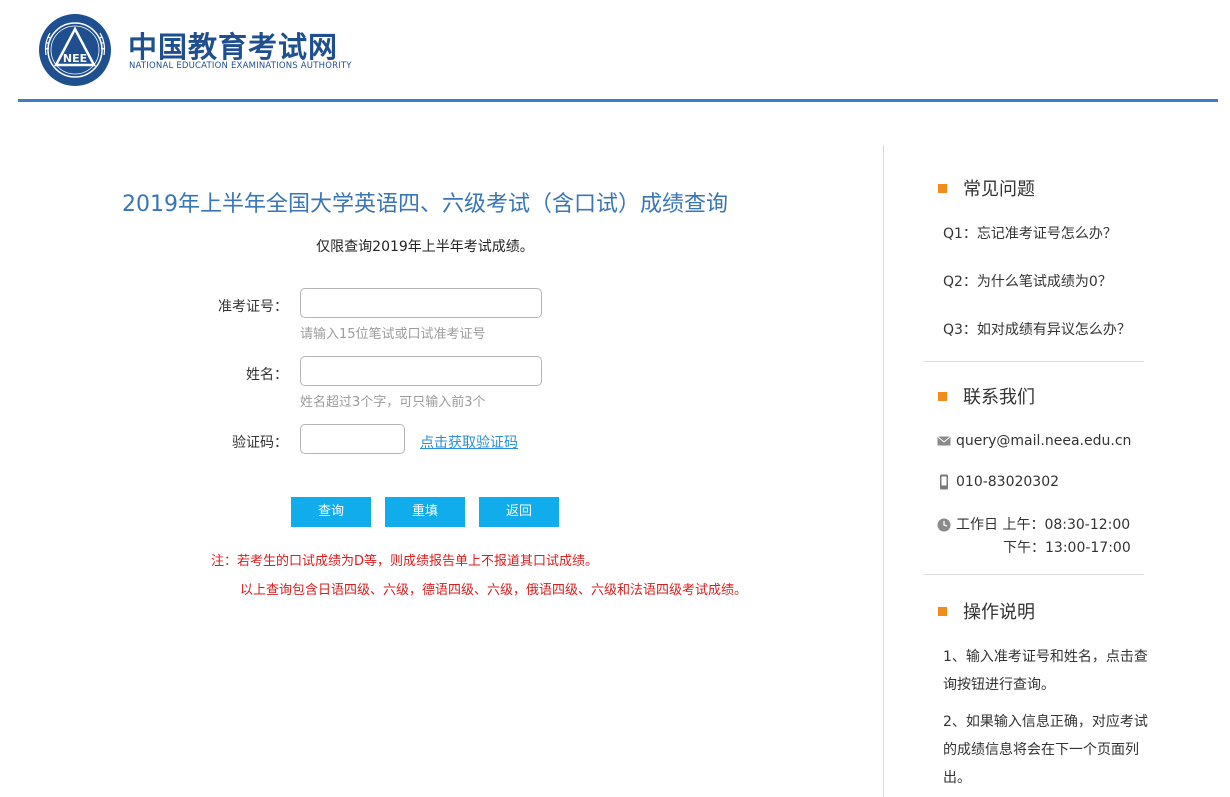  I want to click on faq-title: 常见问题, so click(999, 189).